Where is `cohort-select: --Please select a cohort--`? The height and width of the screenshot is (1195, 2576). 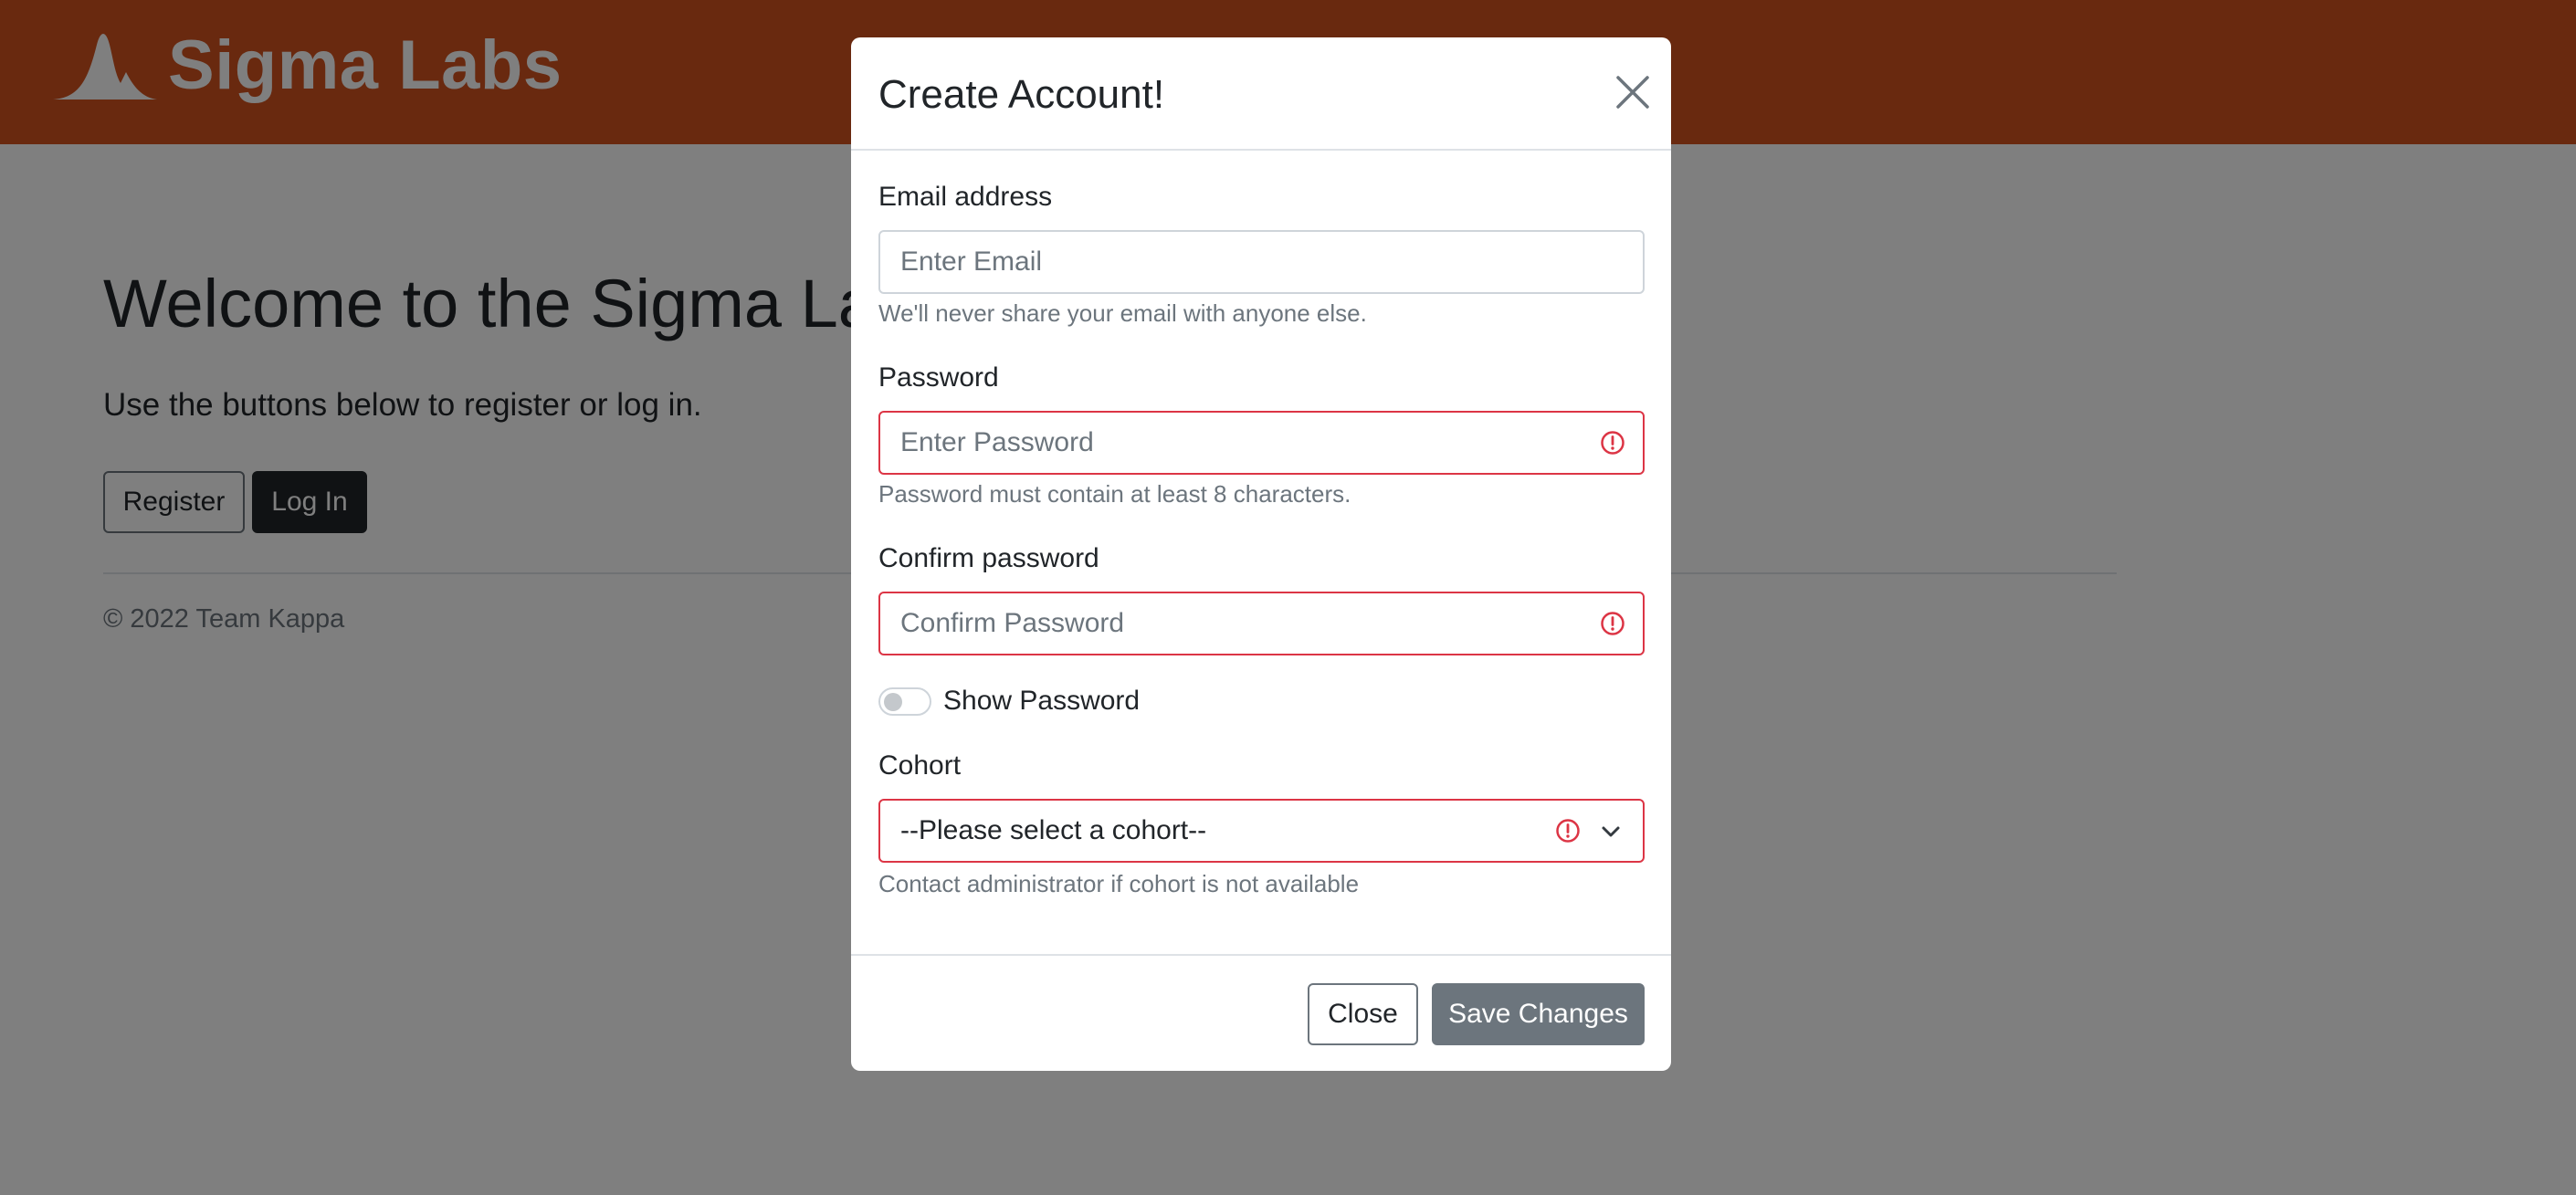 cohort-select: --Please select a cohort-- is located at coordinates (1261, 831).